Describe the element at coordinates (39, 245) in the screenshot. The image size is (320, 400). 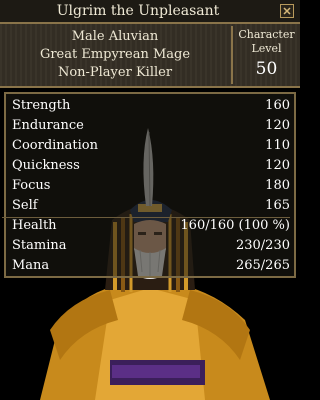
I see `stat-label: Stamina` at that location.